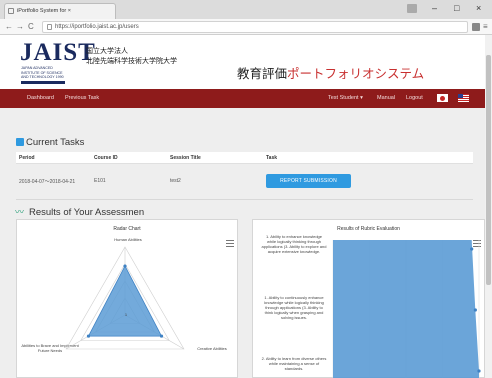  I want to click on system-title-prefix: 教育評価, so click(262, 74).